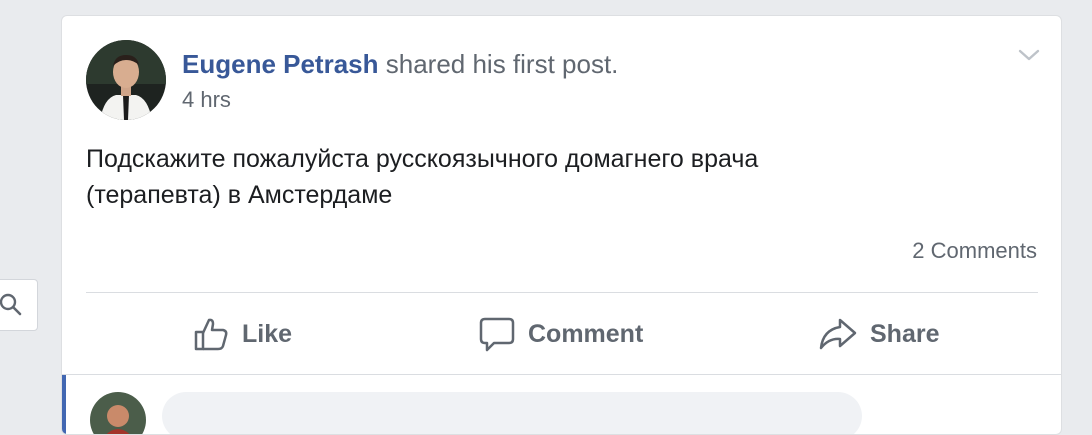 This screenshot has width=1092, height=435. I want to click on comments-section-divider, so click(561, 374).